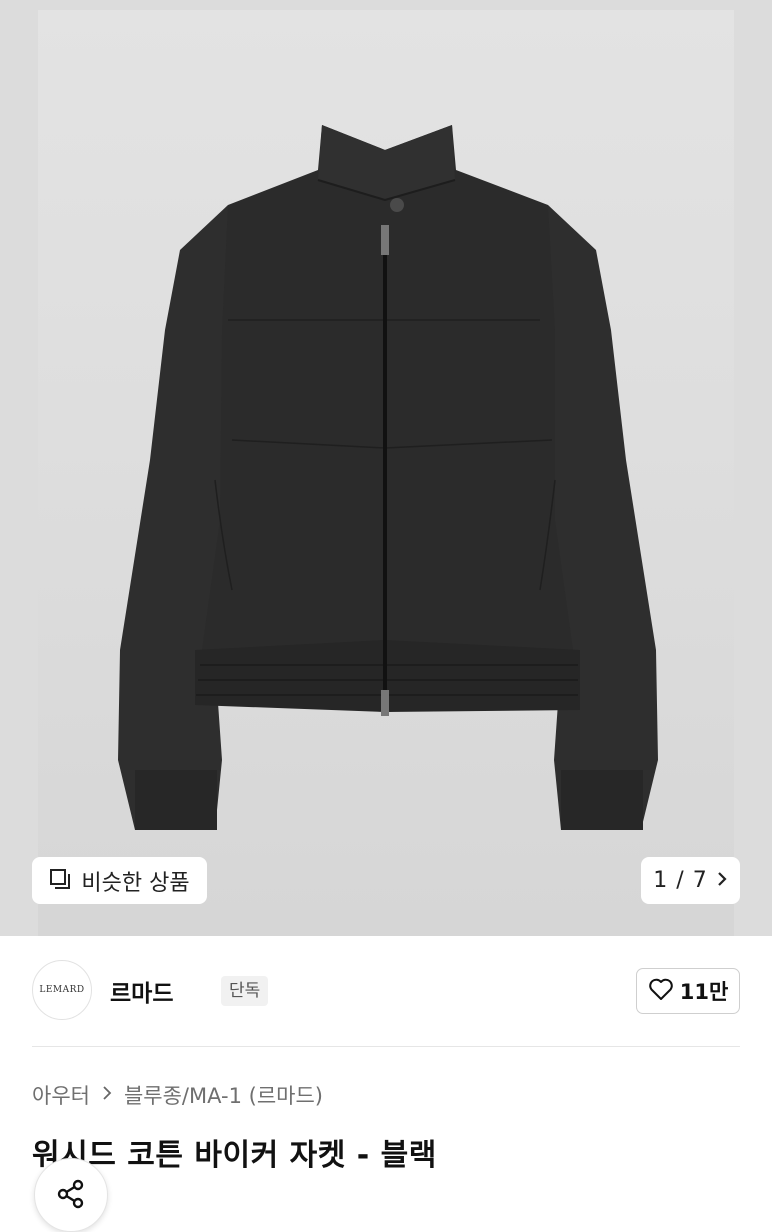 Image resolution: width=772 pixels, height=1232 pixels. What do you see at coordinates (386, 991) in the screenshot?
I see `brand-row: LEMARD 르마드 단독 11만` at bounding box center [386, 991].